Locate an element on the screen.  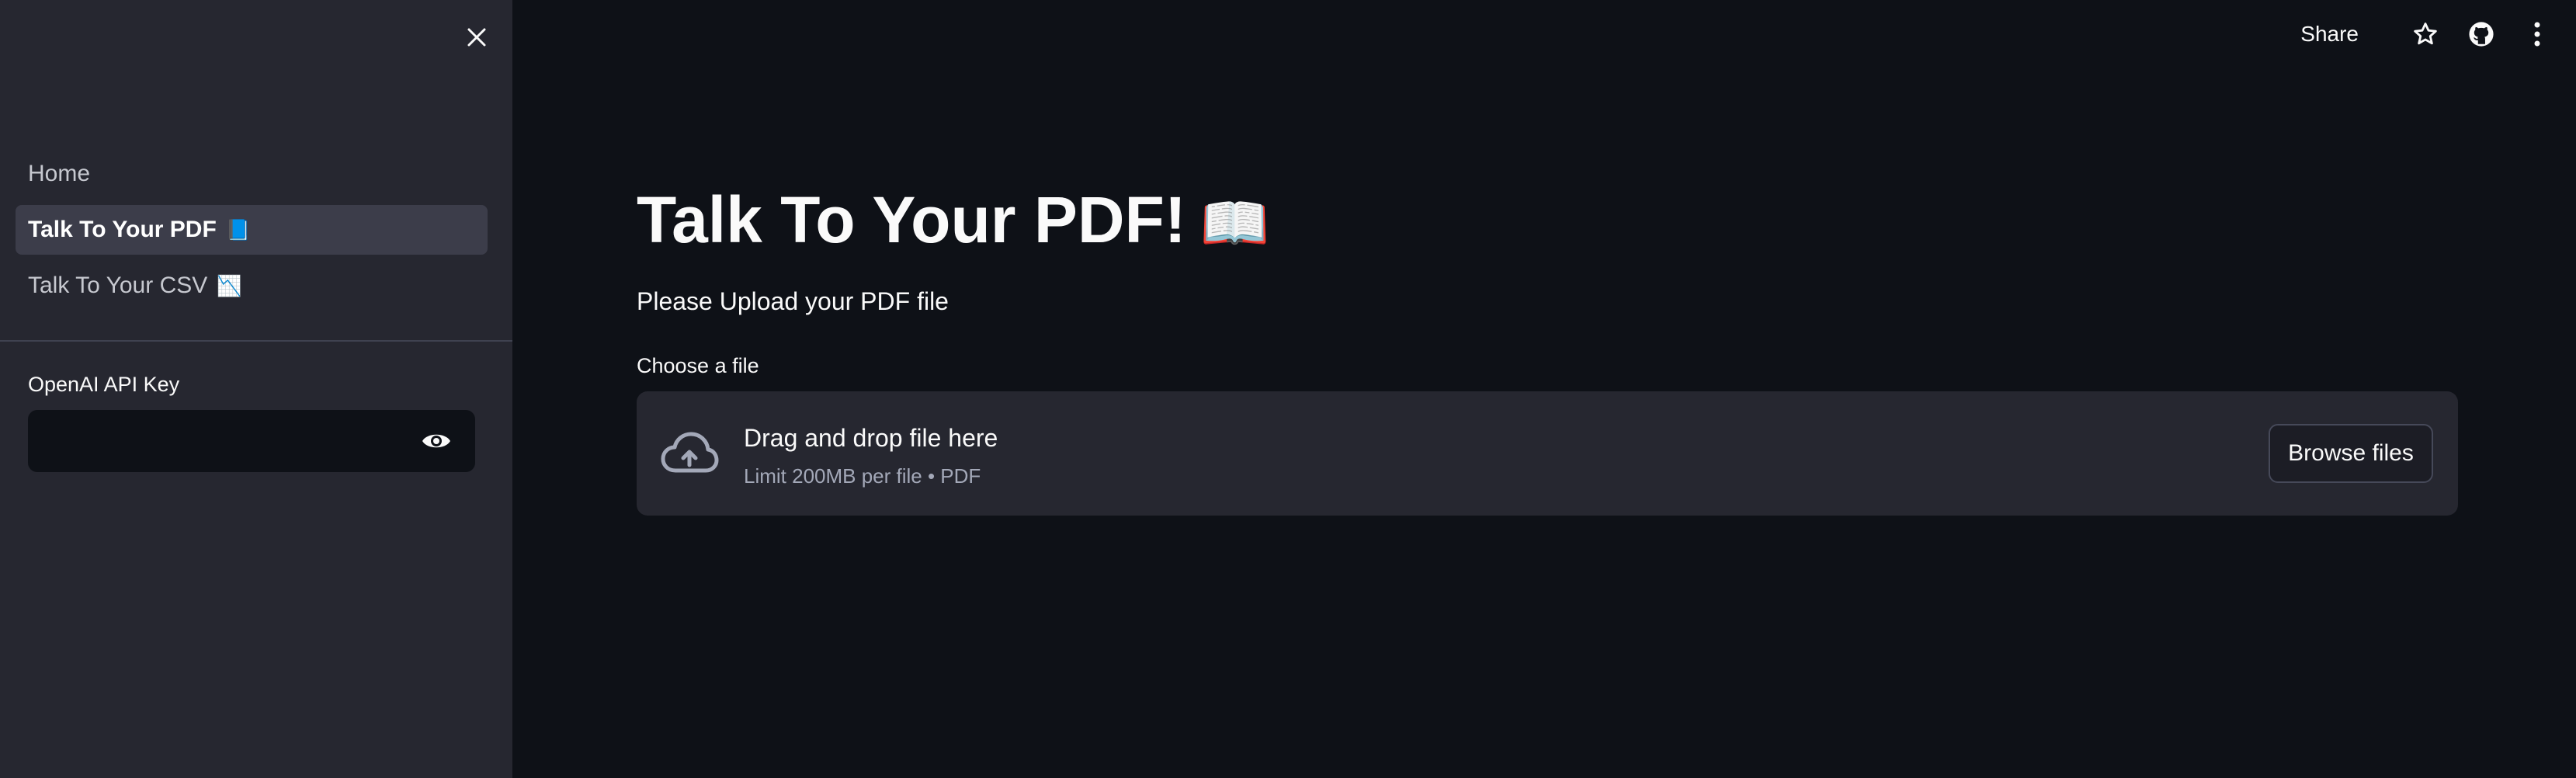
close-icon is located at coordinates (476, 37).